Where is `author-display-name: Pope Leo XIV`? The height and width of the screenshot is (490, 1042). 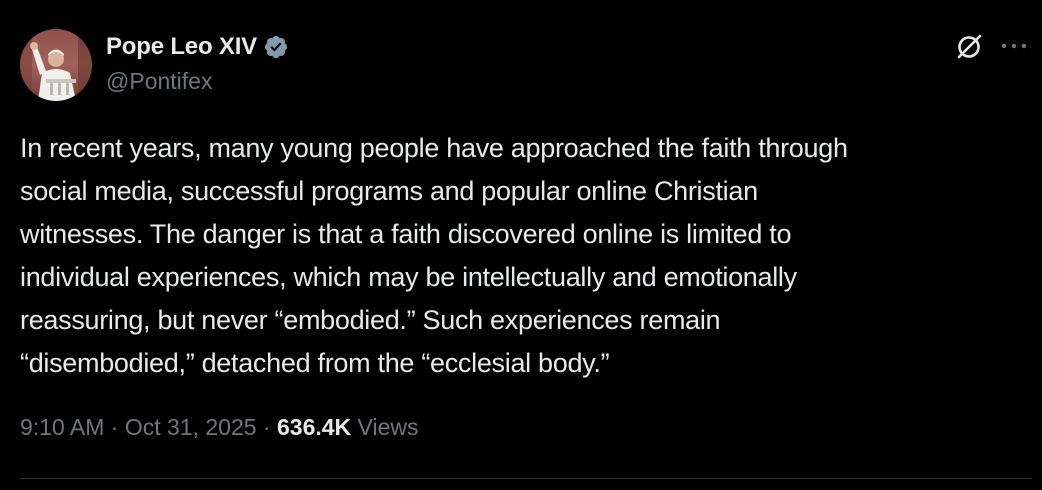 author-display-name: Pope Leo XIV is located at coordinates (181, 47).